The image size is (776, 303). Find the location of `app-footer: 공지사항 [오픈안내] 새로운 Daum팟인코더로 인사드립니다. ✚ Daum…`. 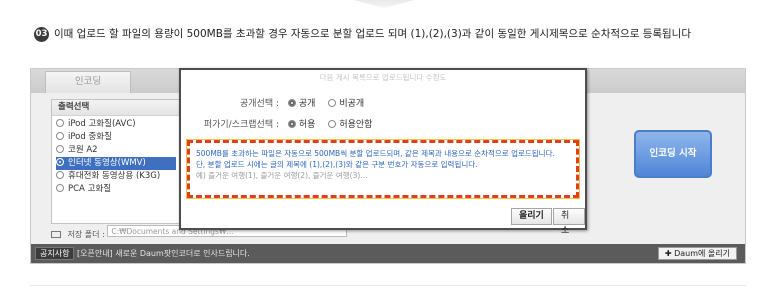

app-footer: 공지사항 [오픈안내] 새로운 Daum팟인코더로 인사드립니다. ✚ Daum… is located at coordinates (388, 253).